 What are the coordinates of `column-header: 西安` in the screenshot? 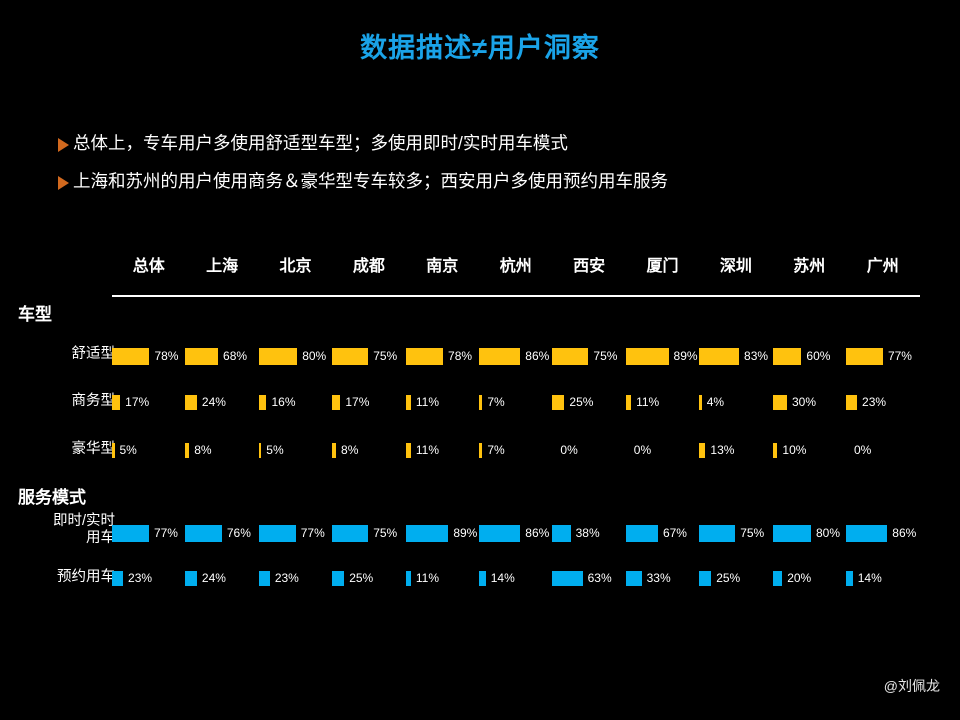 It's located at (589, 266).